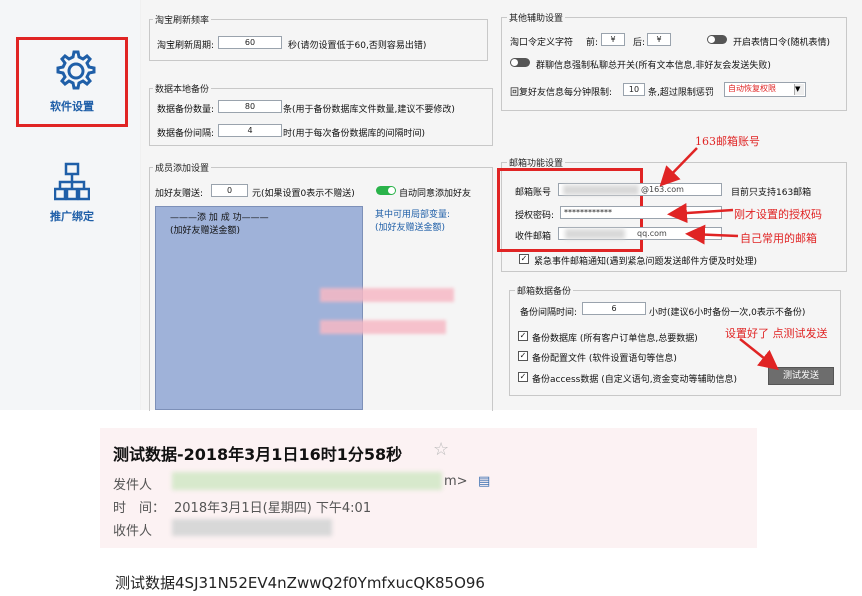 This screenshot has height=596, width=862. What do you see at coordinates (72, 106) in the screenshot?
I see `sidebar-item-label: 软件设置` at bounding box center [72, 106].